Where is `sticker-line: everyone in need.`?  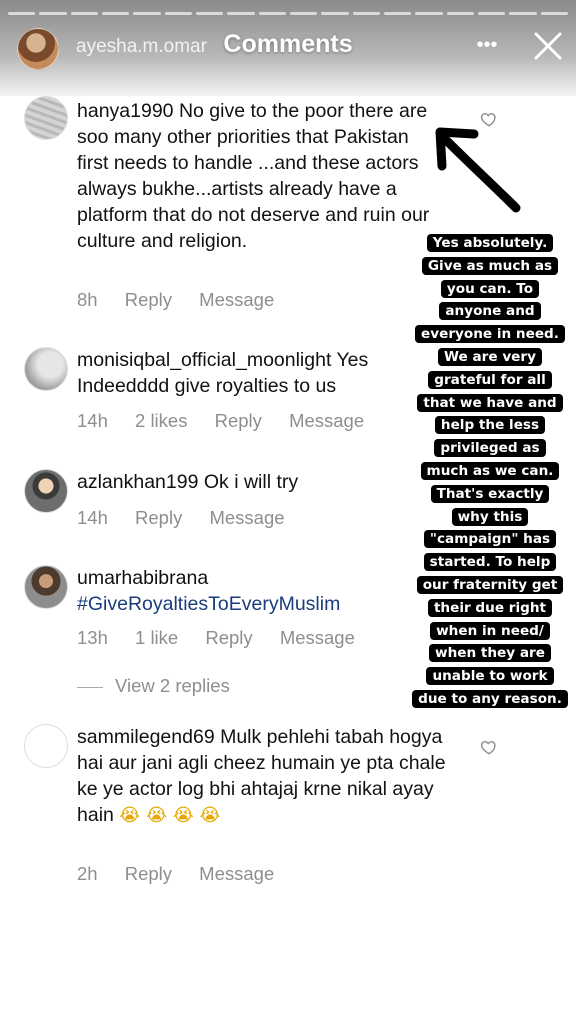 sticker-line: everyone in need. is located at coordinates (490, 334).